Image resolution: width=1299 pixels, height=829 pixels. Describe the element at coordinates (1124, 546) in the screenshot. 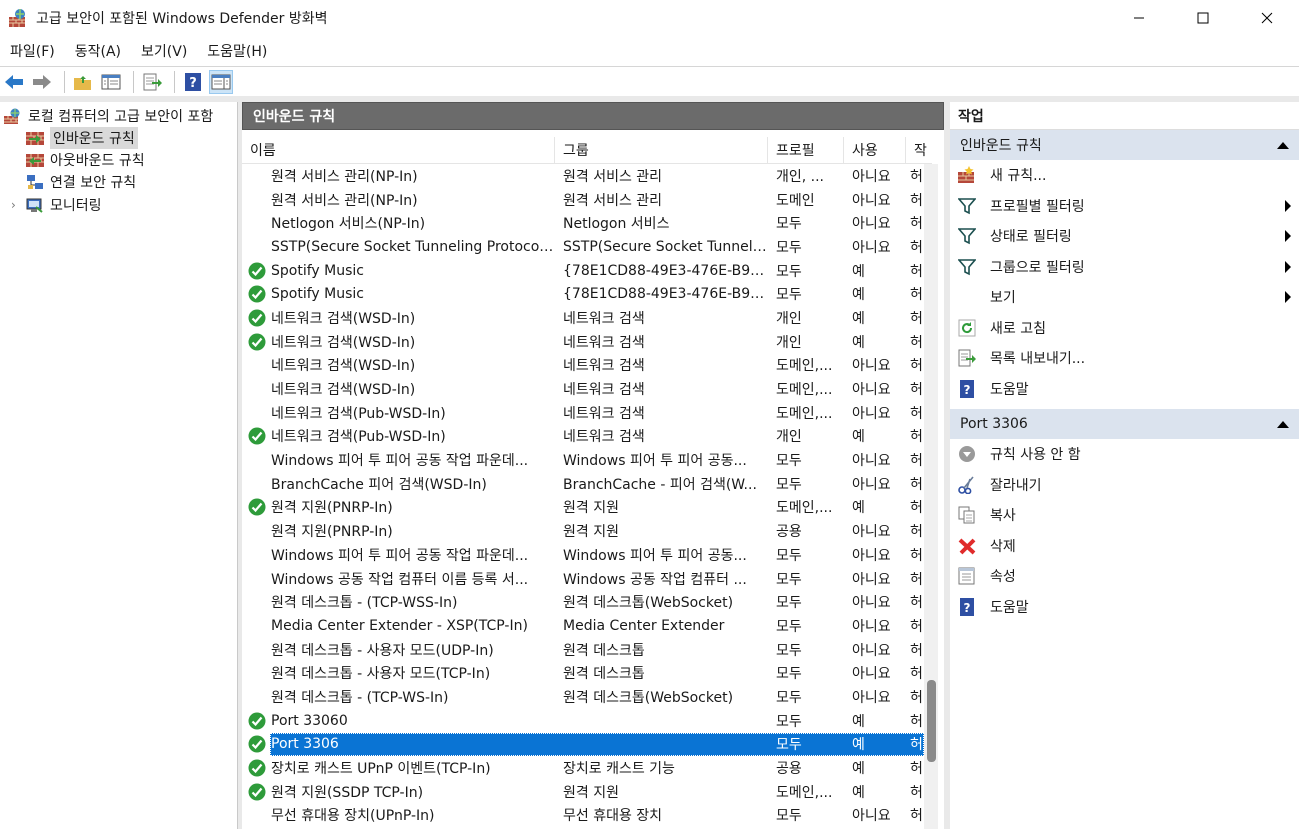

I see `delete-action: 삭제` at that location.